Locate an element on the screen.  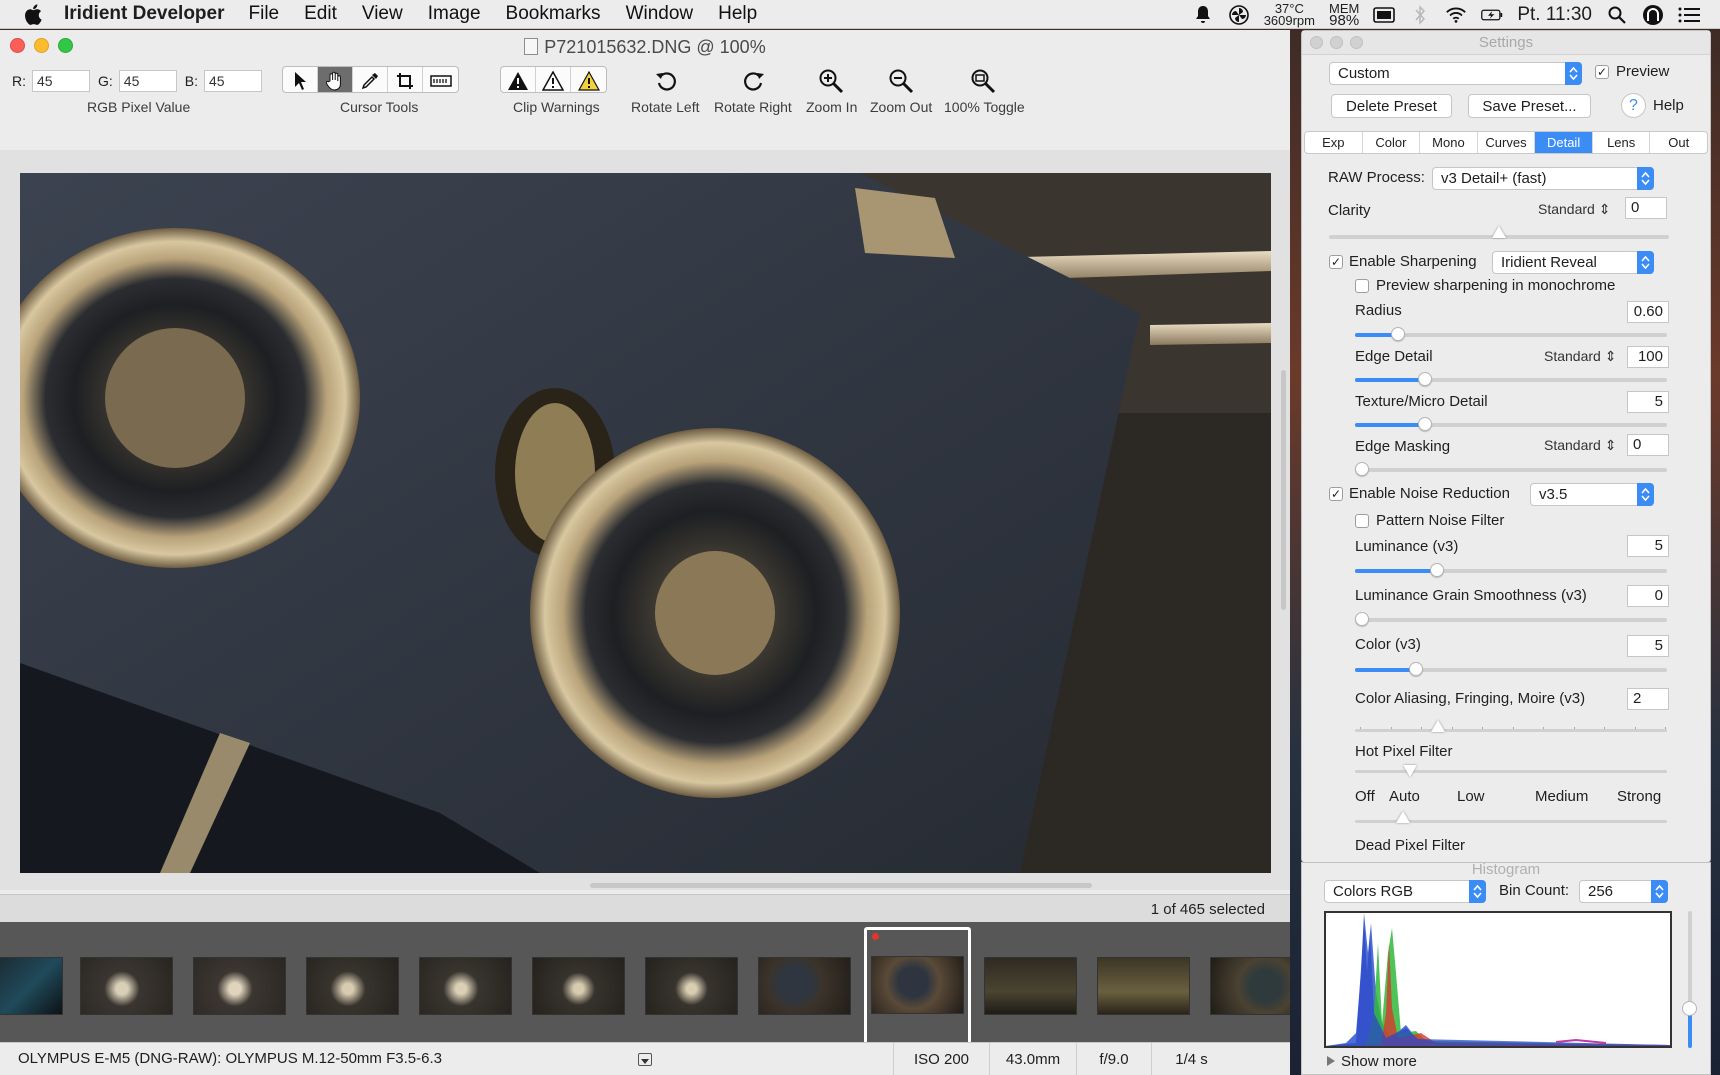
help-icon: ? is located at coordinates (1633, 105).